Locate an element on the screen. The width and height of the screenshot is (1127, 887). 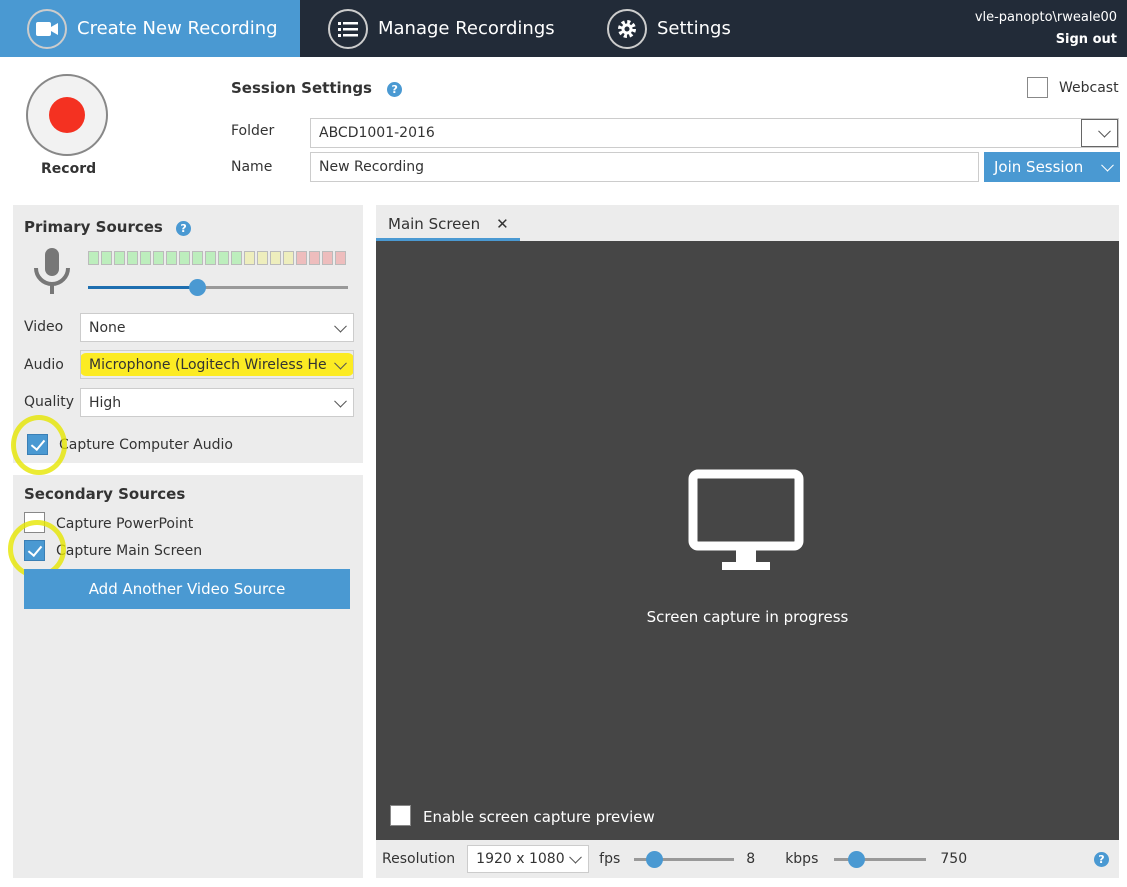
fps-value: 8 is located at coordinates (751, 859).